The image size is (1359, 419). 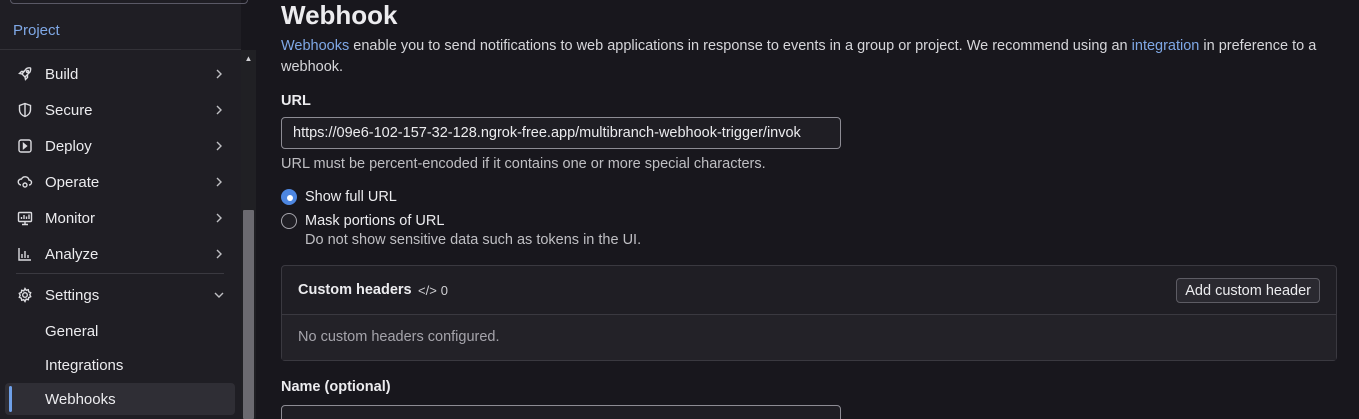 I want to click on sidebar-item-deploy: Deploy, so click(x=118, y=146).